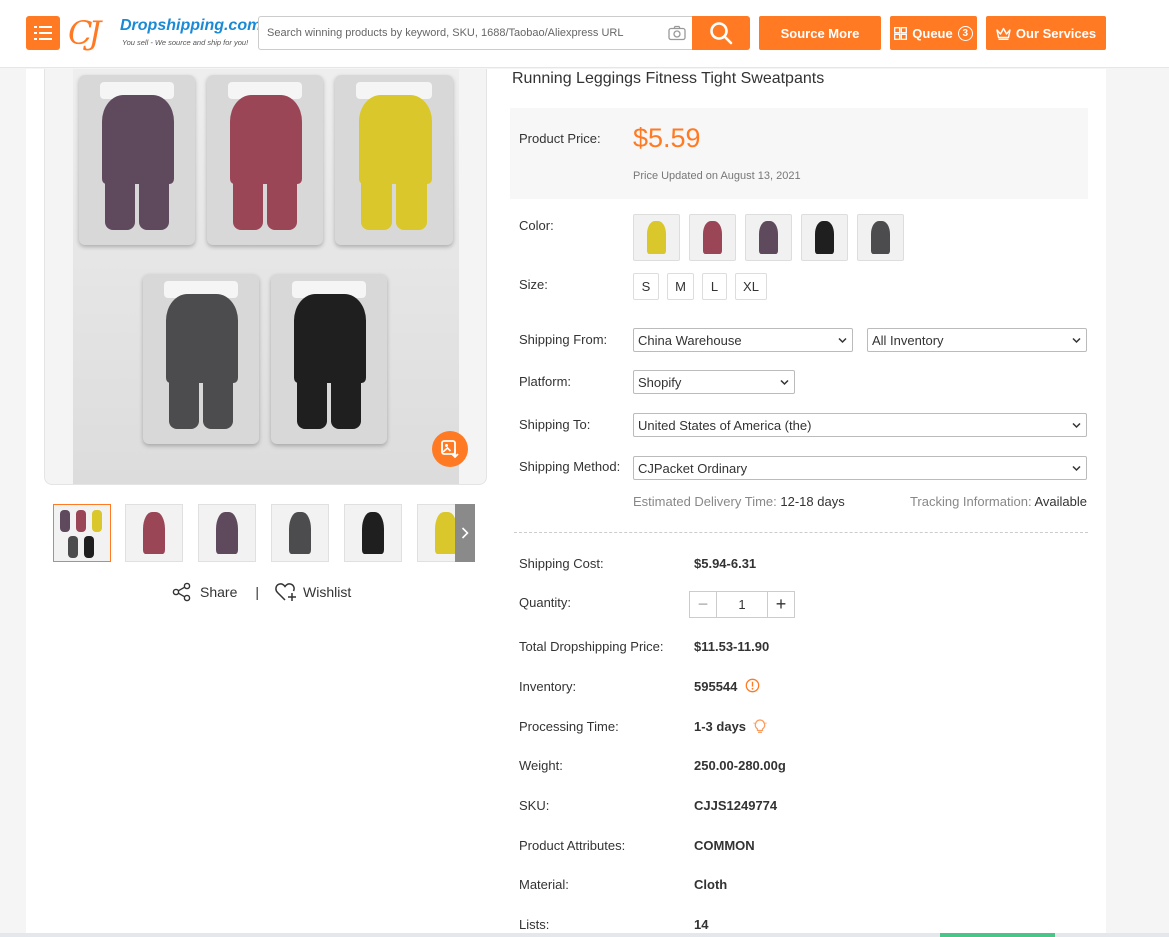  I want to click on shipping-cost-label: Shipping Cost:, so click(561, 563).